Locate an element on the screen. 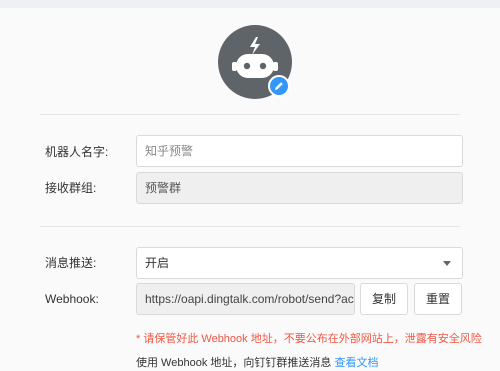  top-strip is located at coordinates (250, 4).